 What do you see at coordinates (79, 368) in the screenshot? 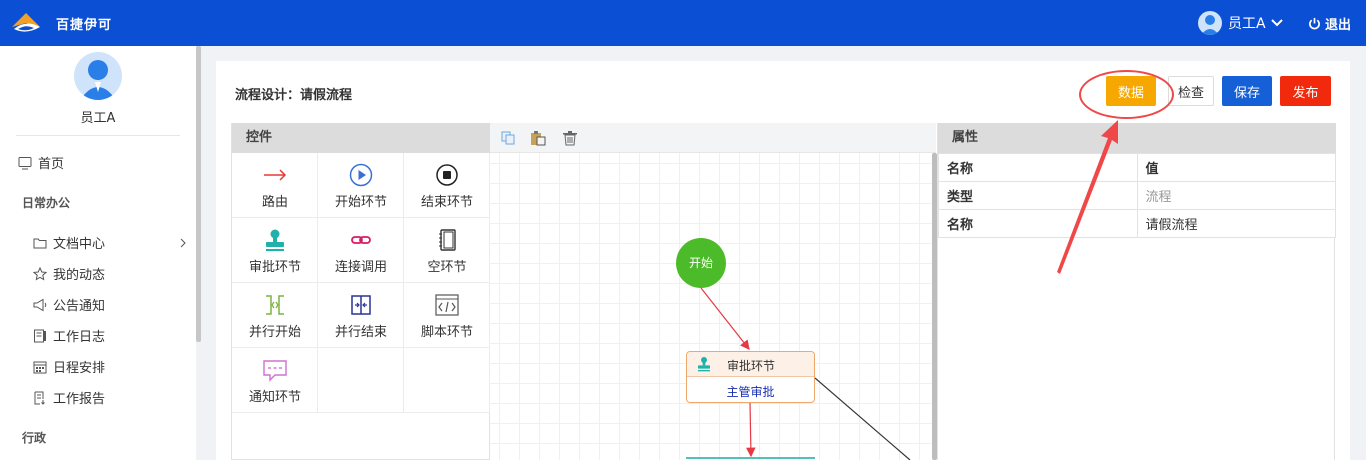
I see `sidebar-item-label: 日程安排` at bounding box center [79, 368].